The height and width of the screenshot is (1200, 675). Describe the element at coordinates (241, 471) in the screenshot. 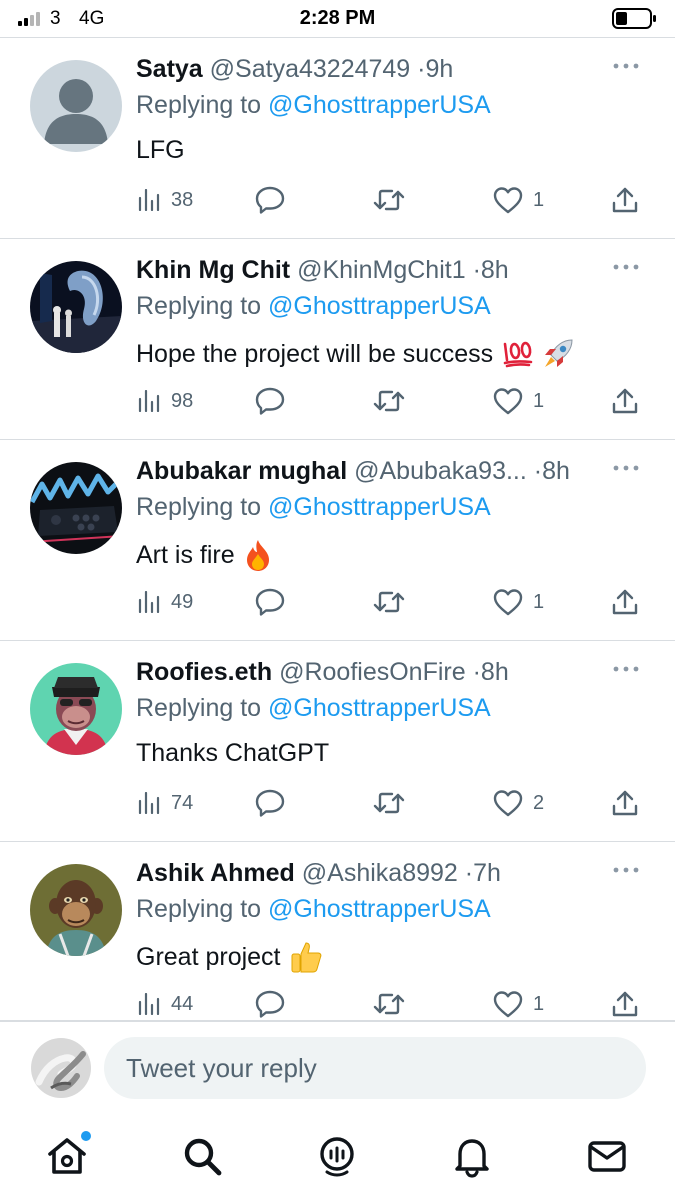

I see `display-name: Abubakar mughal` at that location.